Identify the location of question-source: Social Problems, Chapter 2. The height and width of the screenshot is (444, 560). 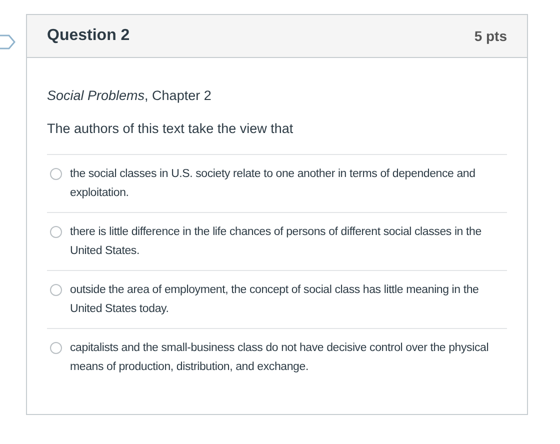
(129, 95).